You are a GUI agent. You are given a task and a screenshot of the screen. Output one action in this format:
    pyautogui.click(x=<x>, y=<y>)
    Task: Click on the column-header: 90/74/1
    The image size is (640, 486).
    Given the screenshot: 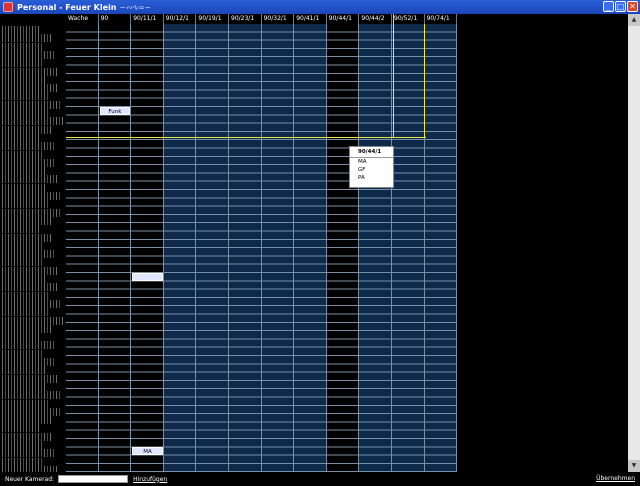 What is the action you would take?
    pyautogui.click(x=441, y=19)
    